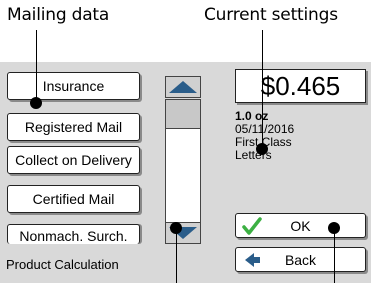 The image size is (371, 283). I want to click on certified-mail-button: Certified Mail, so click(73, 199).